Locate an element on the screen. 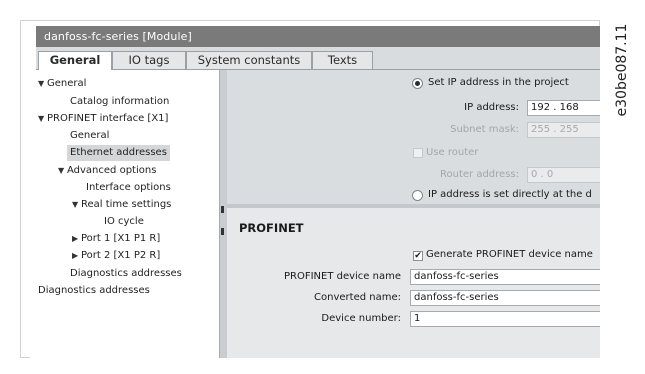 Image resolution: width=645 pixels, height=374 pixels. ip-address-label: IP address: is located at coordinates (491, 107).